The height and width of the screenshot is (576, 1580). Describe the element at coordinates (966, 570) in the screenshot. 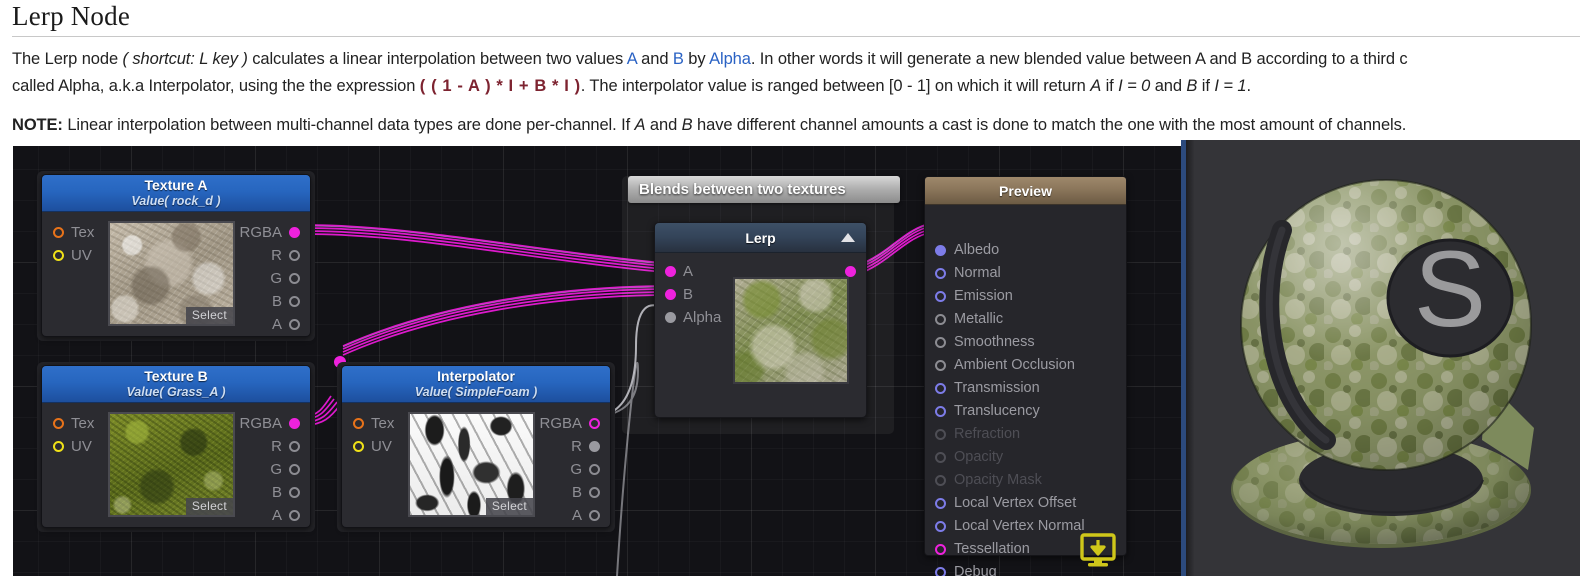

I see `preview-slot-debug: Debug` at that location.